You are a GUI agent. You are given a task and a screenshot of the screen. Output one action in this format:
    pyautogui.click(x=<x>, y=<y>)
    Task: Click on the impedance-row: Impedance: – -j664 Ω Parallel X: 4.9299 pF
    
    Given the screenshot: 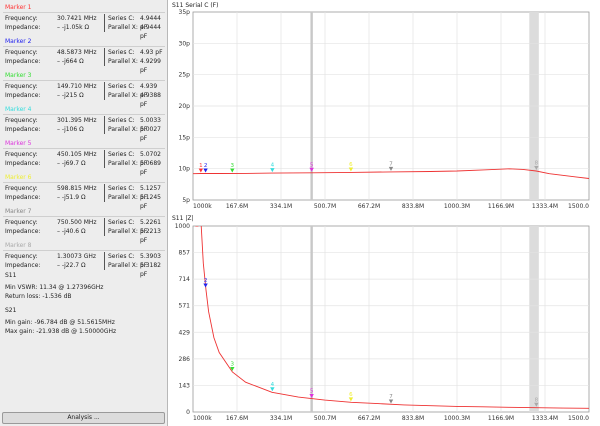 What is the action you would take?
    pyautogui.click(x=85, y=65)
    